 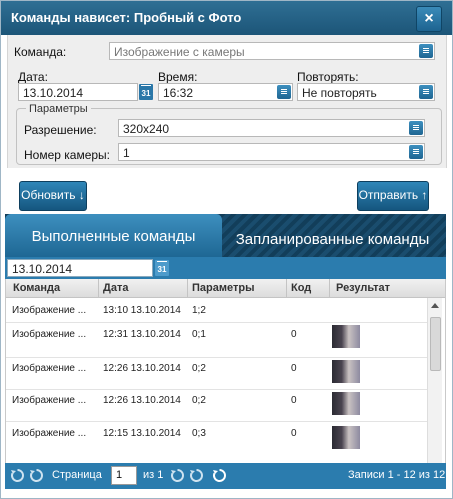 What do you see at coordinates (60, 130) in the screenshot?
I see `resolution-label: Разрешение:` at bounding box center [60, 130].